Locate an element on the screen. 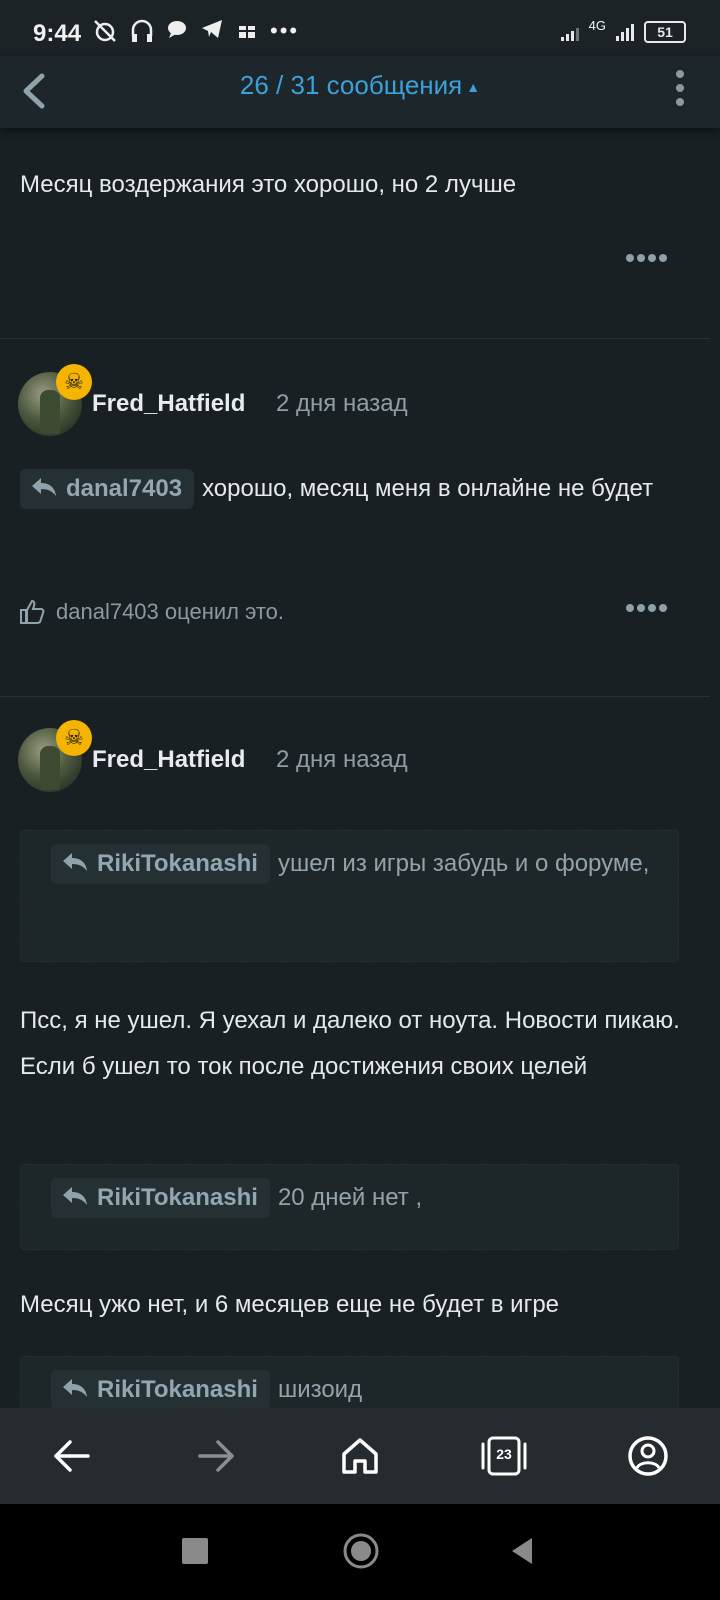 This screenshot has width=720, height=1600. back-arrow-icon is located at coordinates (72, 1456).